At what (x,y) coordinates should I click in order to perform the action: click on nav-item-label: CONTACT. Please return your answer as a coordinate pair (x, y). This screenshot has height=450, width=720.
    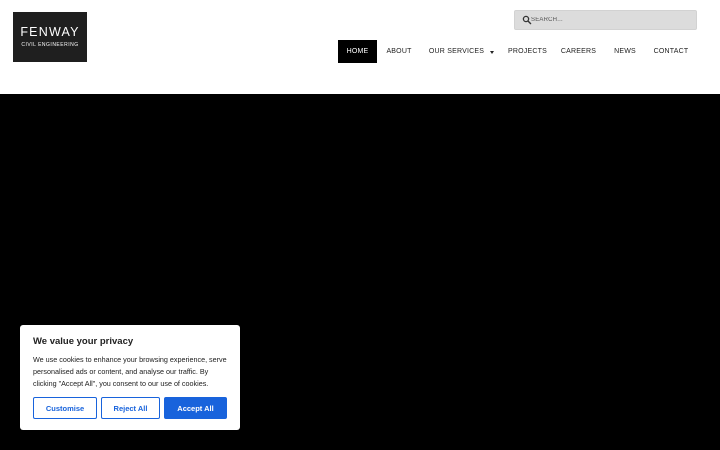
    Looking at the image, I should click on (671, 51).